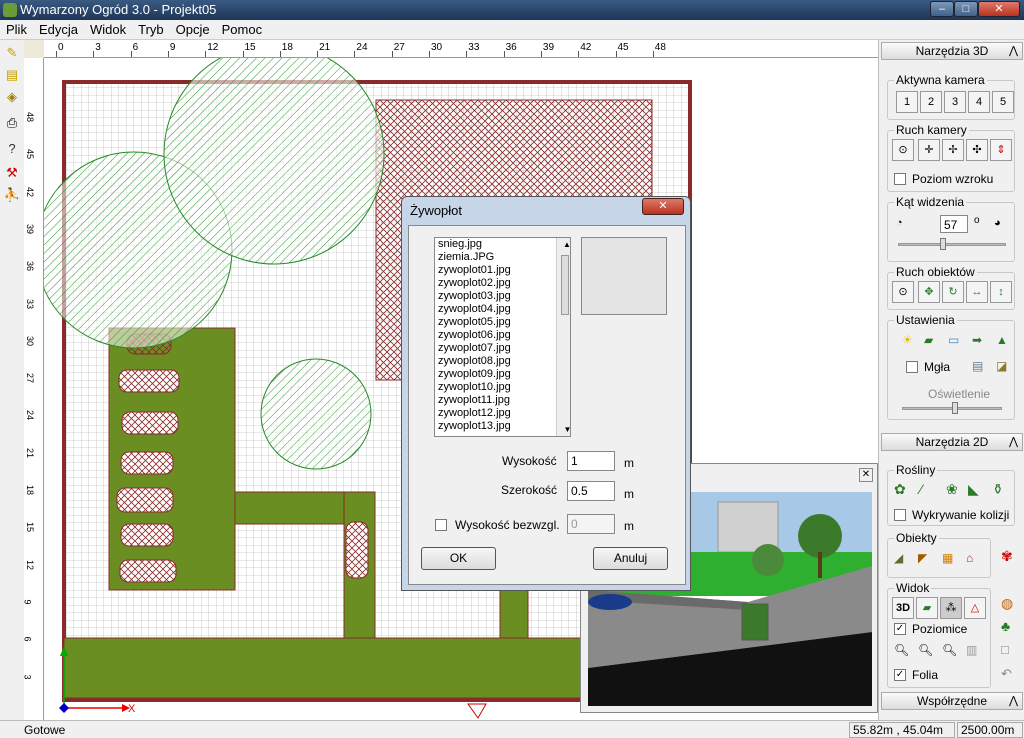 The width and height of the screenshot is (1024, 738). I want to click on scroll-down-icon: ▼, so click(565, 429).